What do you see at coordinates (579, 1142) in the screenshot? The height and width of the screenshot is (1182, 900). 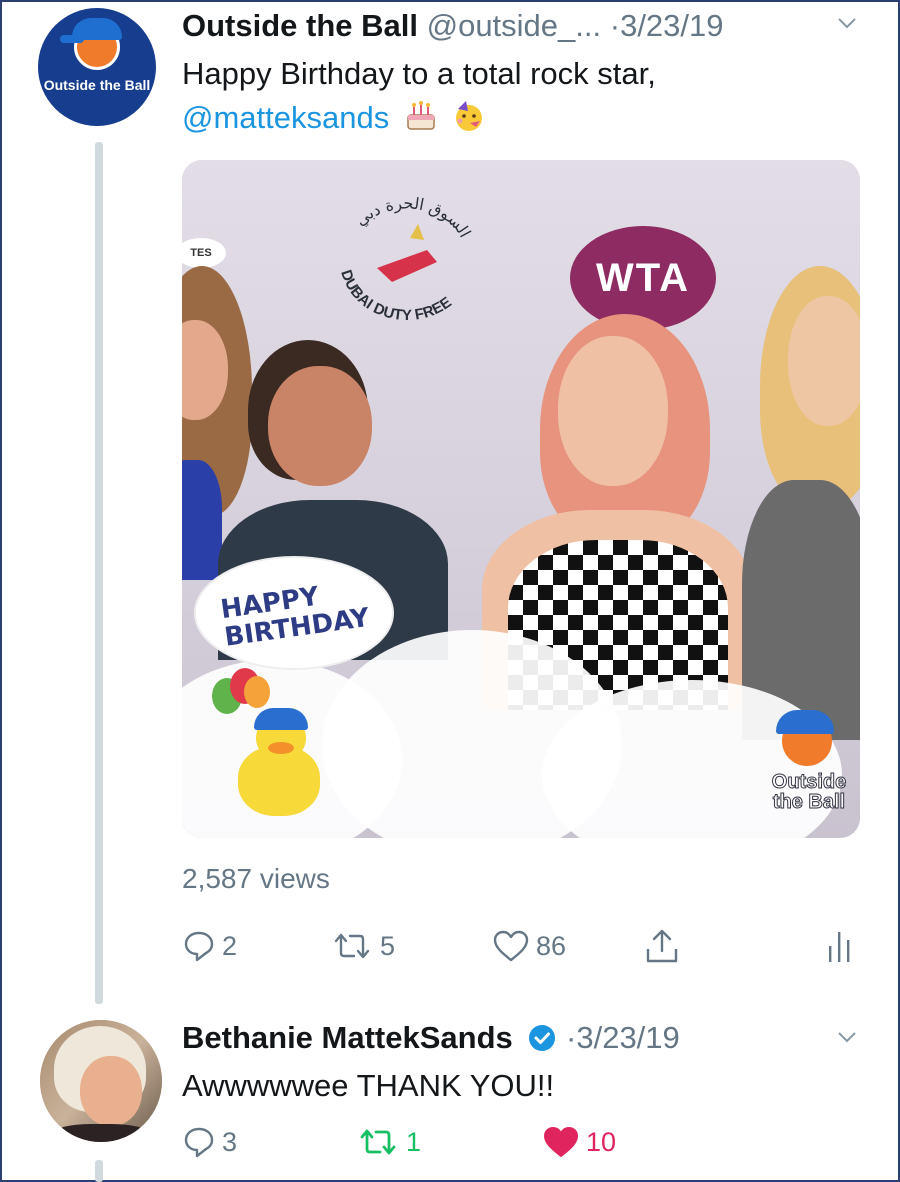 I see `like-button: 10` at bounding box center [579, 1142].